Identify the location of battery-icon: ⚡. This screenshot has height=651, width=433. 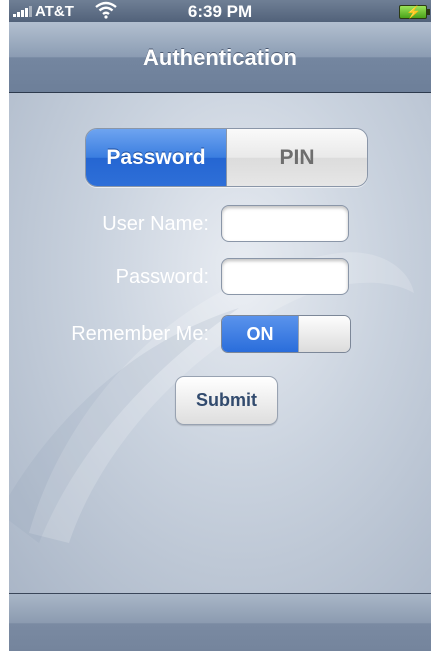
(414, 12).